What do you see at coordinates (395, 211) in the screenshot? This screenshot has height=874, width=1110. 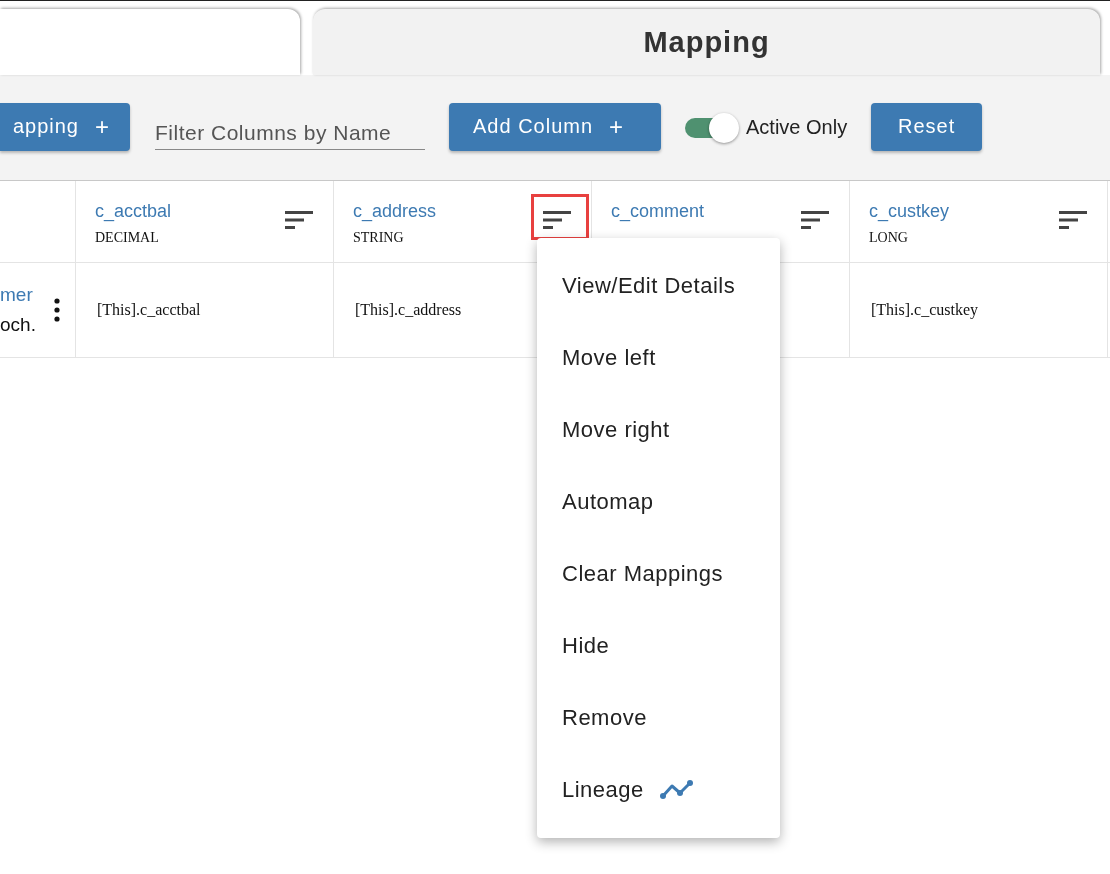 I see `column-name: c_address` at bounding box center [395, 211].